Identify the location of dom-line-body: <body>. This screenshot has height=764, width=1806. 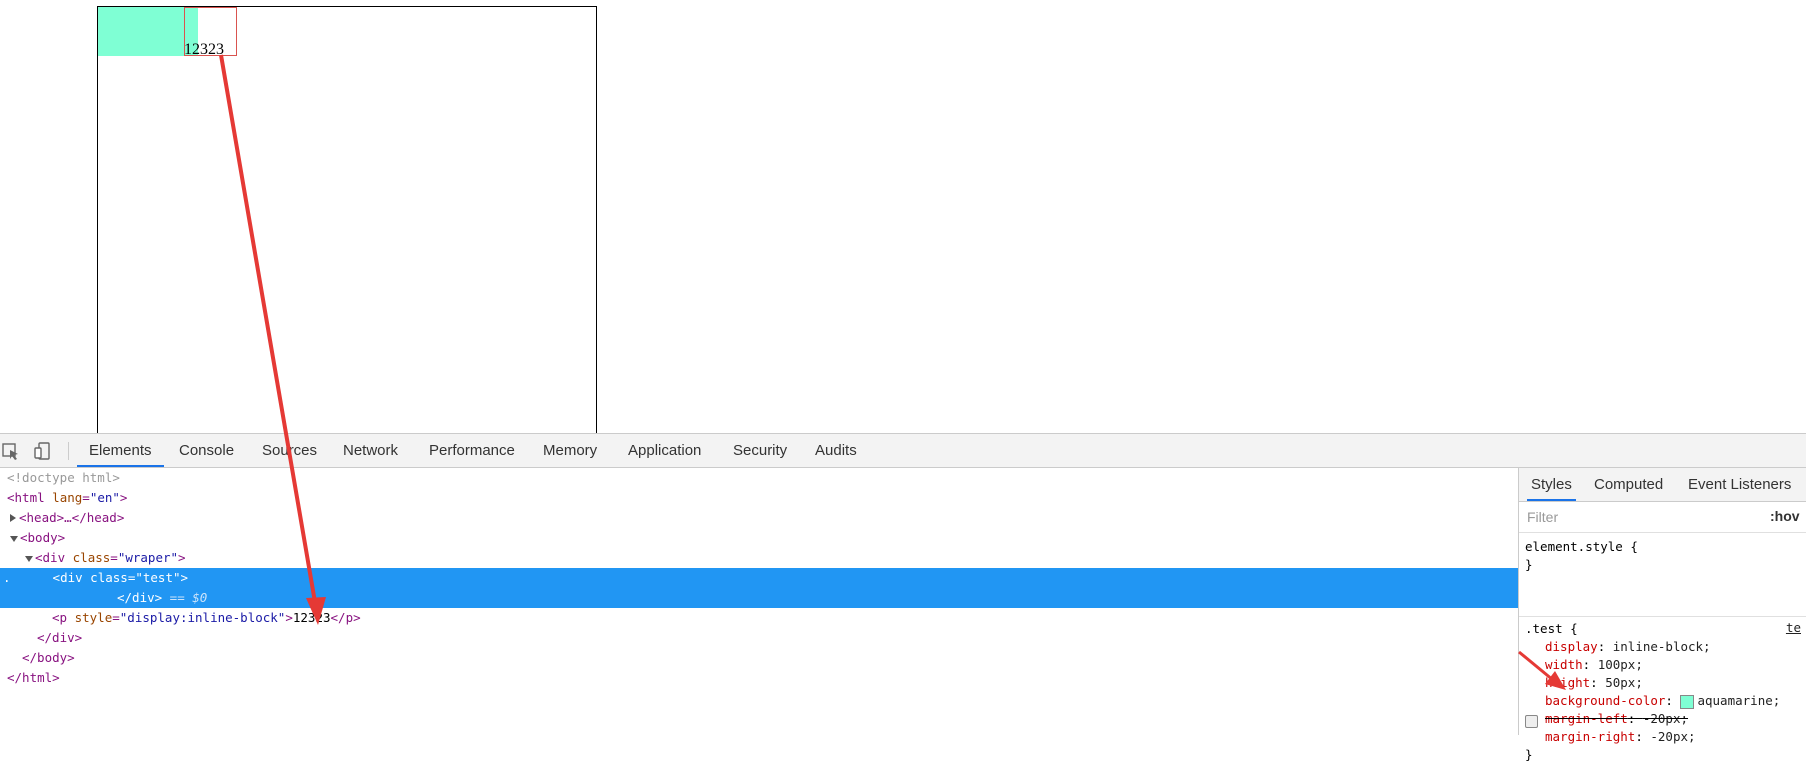
(759, 538).